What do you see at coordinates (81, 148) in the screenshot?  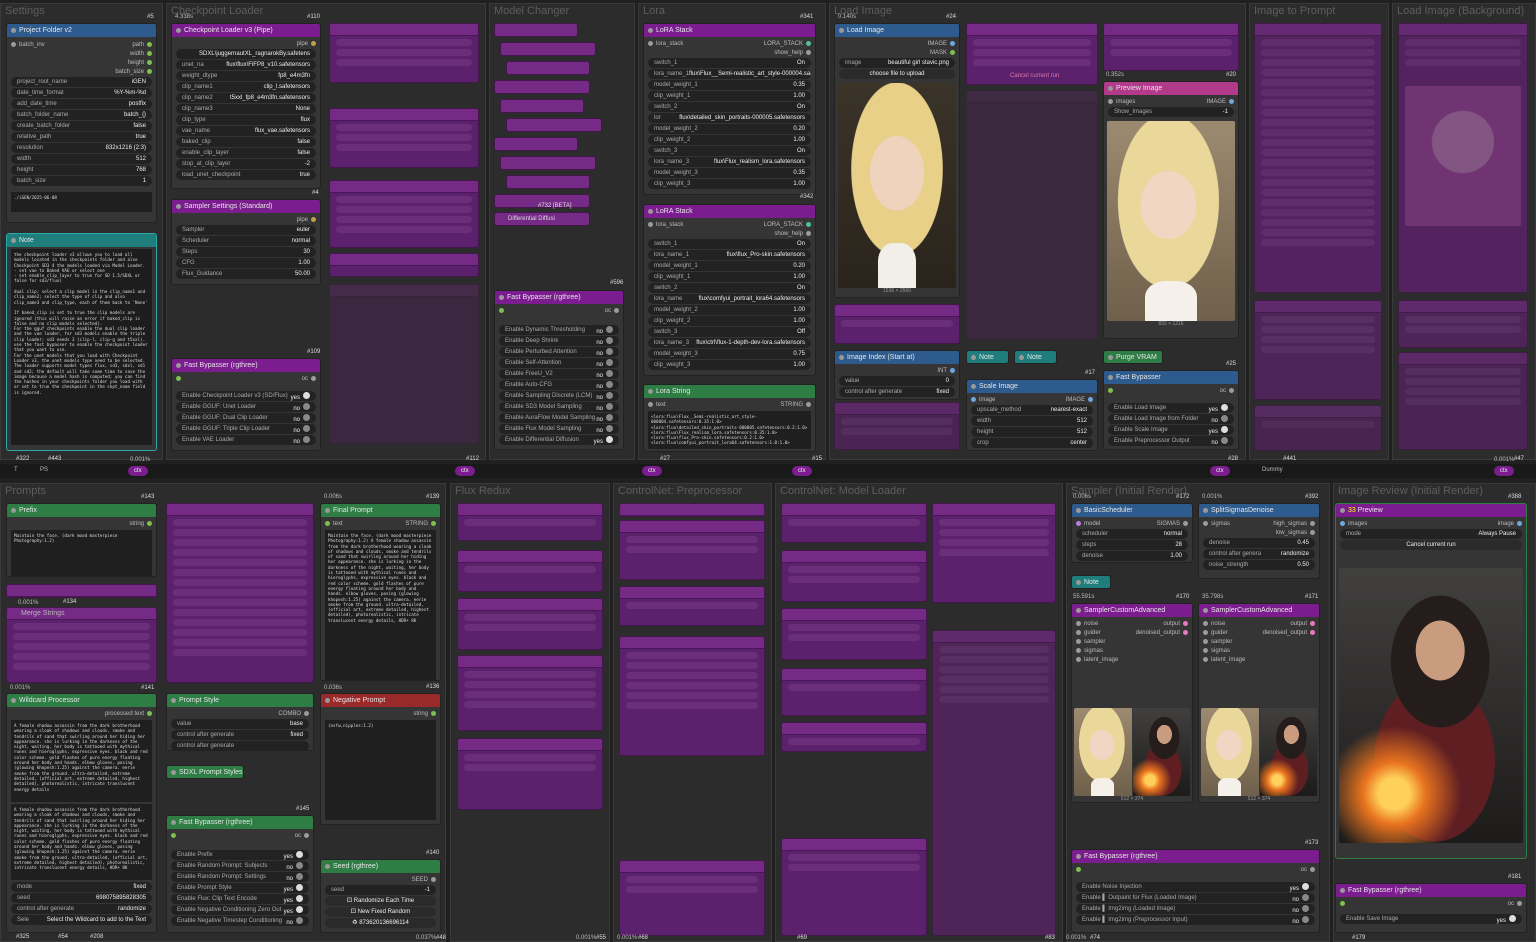 I see `widget-resolution: resolution 832x1216 (2:3)` at bounding box center [81, 148].